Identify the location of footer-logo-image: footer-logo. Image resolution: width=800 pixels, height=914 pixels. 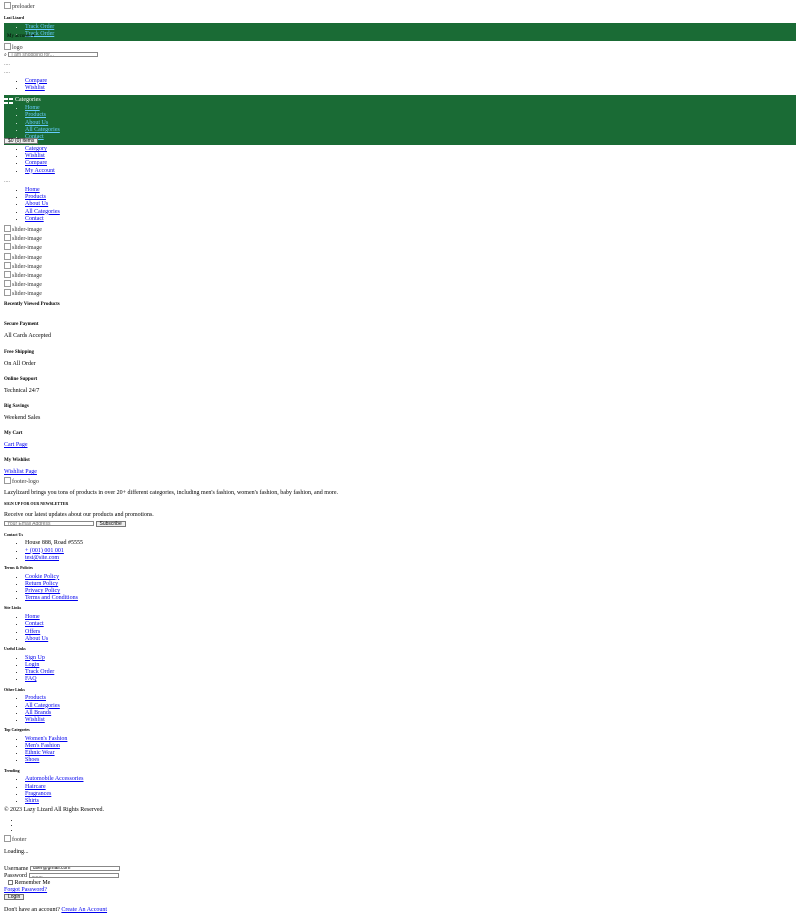
(21, 481).